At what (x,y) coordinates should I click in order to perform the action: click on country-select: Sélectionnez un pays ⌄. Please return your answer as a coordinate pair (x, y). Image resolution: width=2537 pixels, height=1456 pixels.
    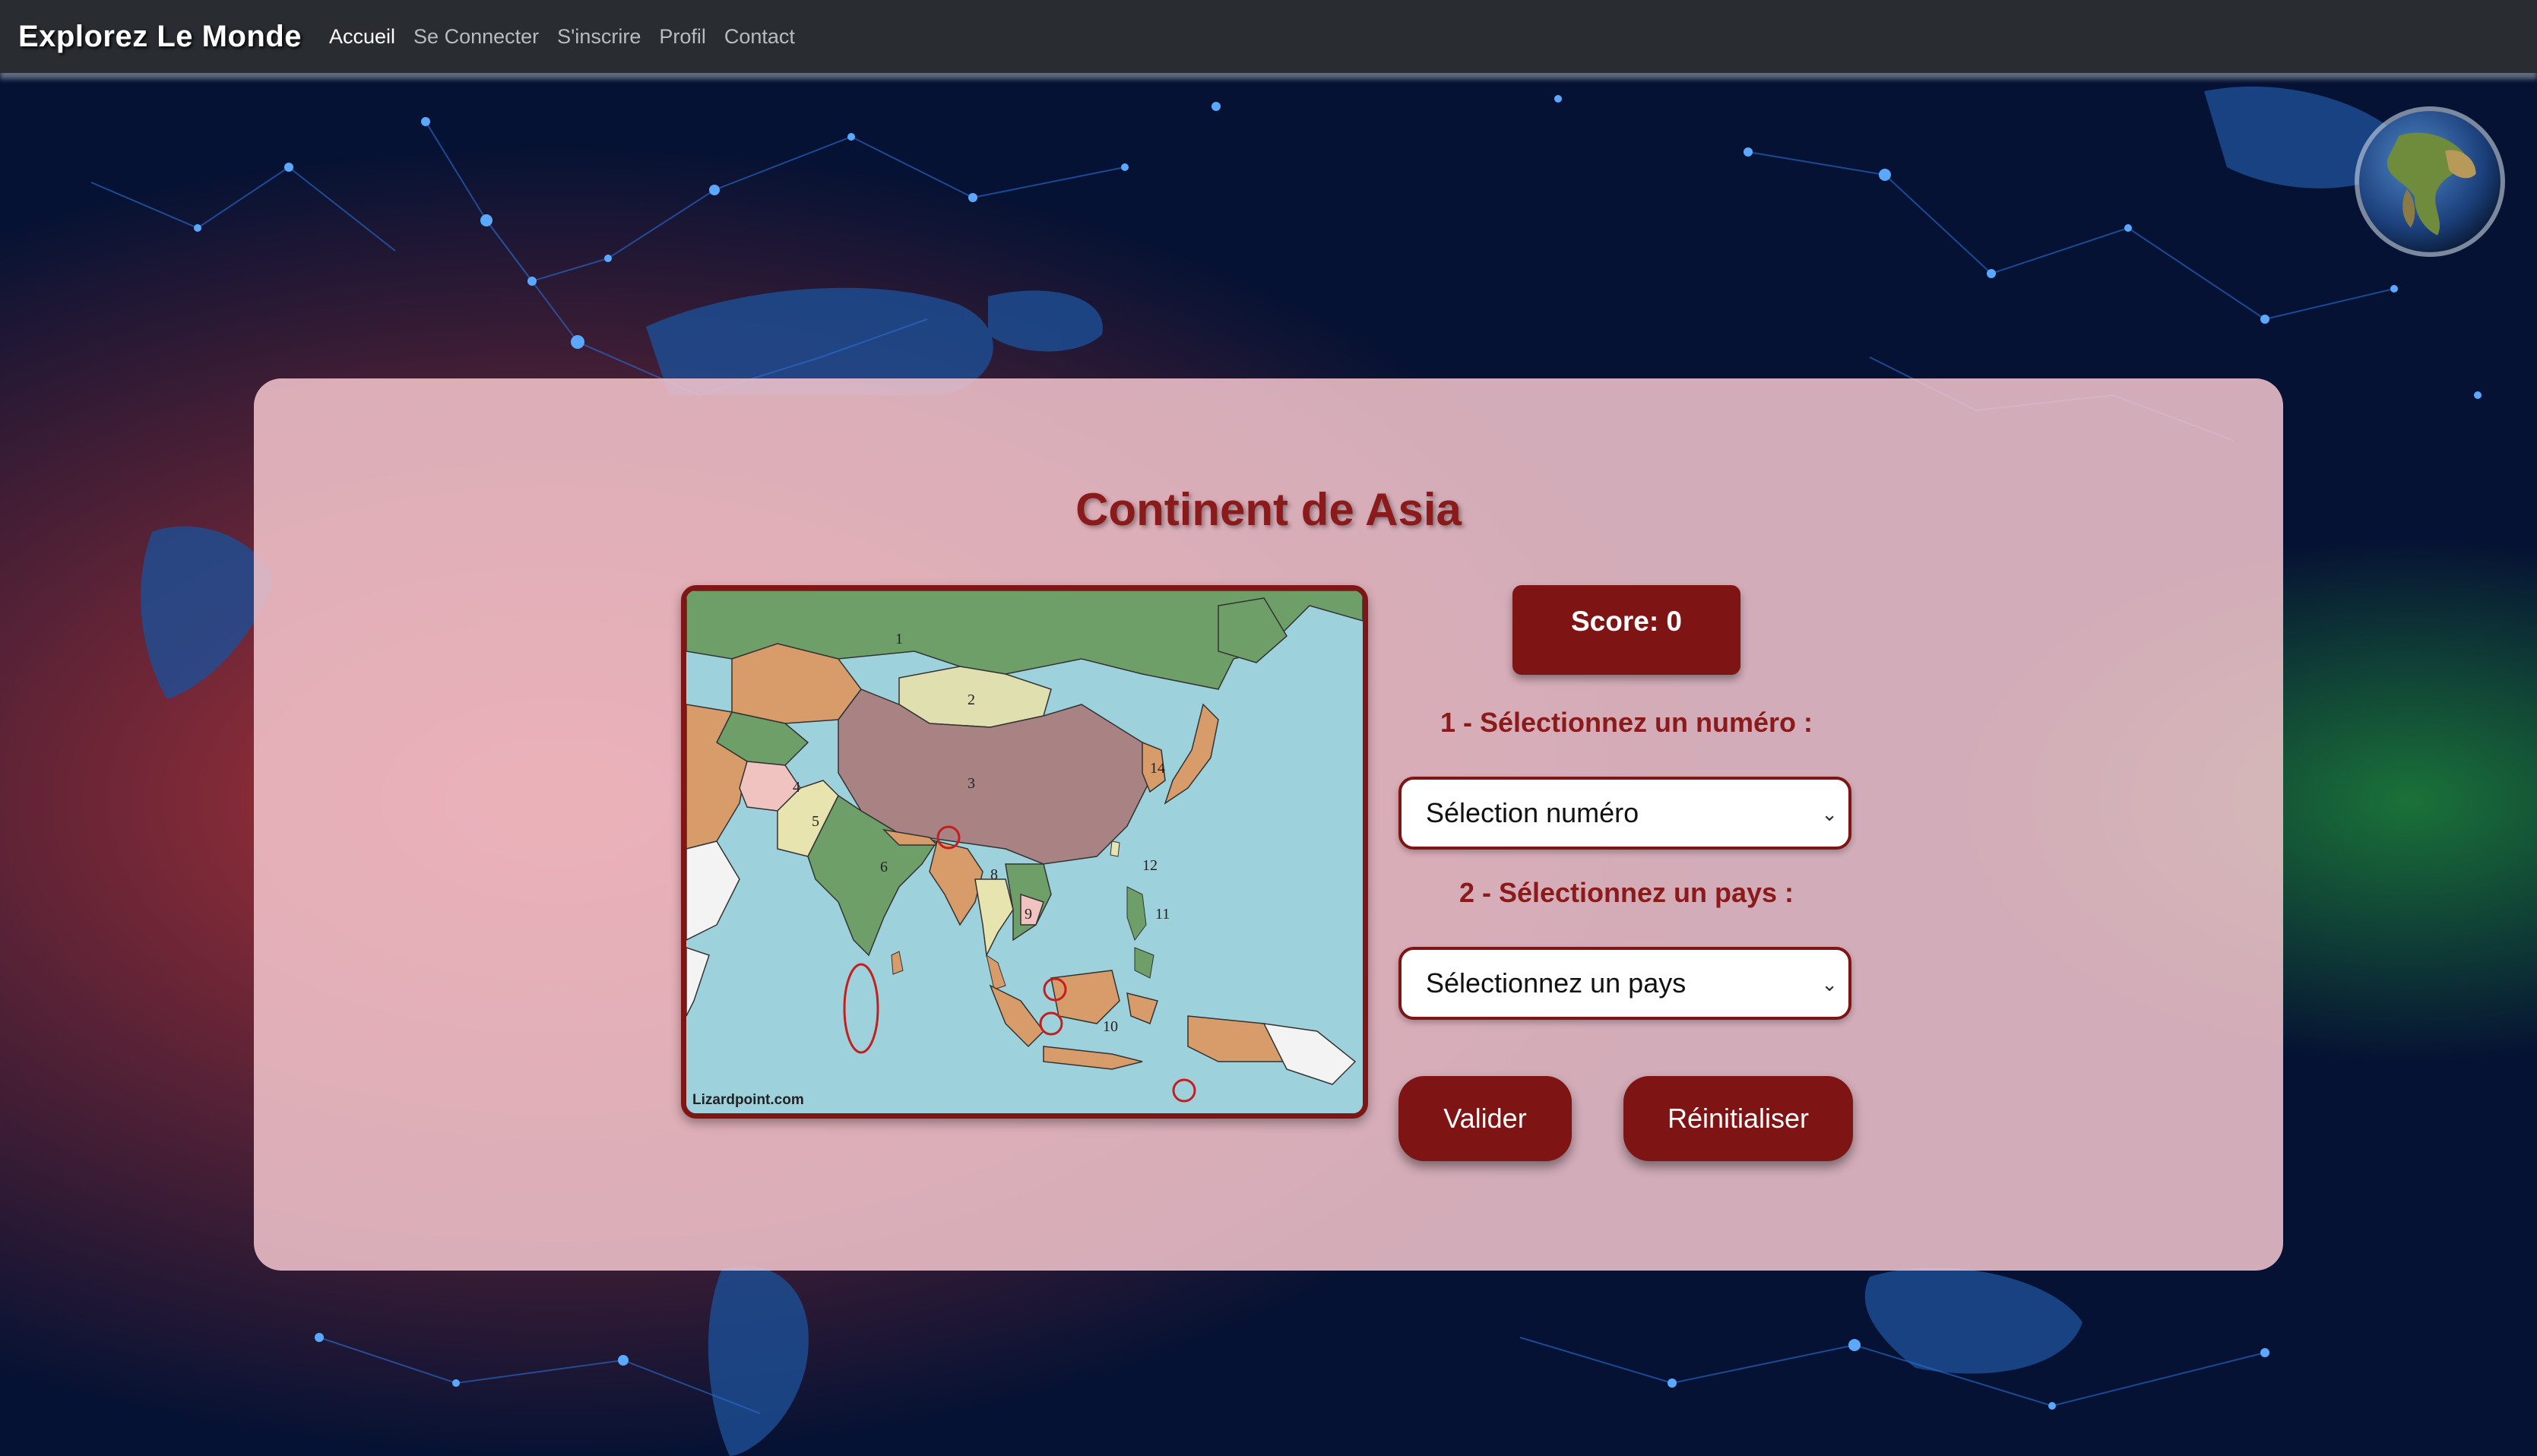
    Looking at the image, I should click on (1625, 983).